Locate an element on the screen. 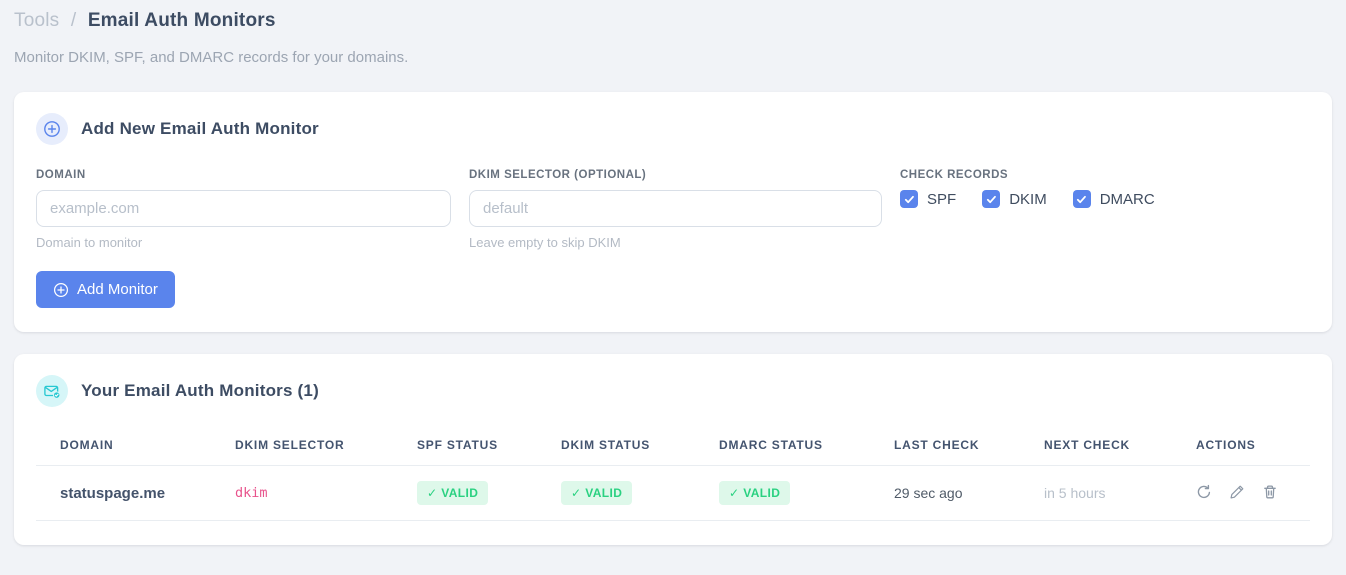 This screenshot has width=1346, height=575. check-records-group: CHECK RECORDS SPF DKIM DMARC is located at coordinates (1105, 209).